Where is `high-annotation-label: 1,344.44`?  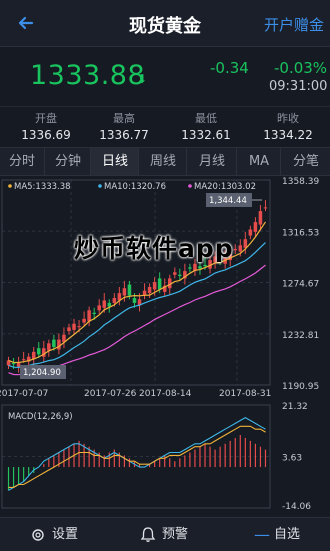 high-annotation-label: 1,344.44 is located at coordinates (228, 201).